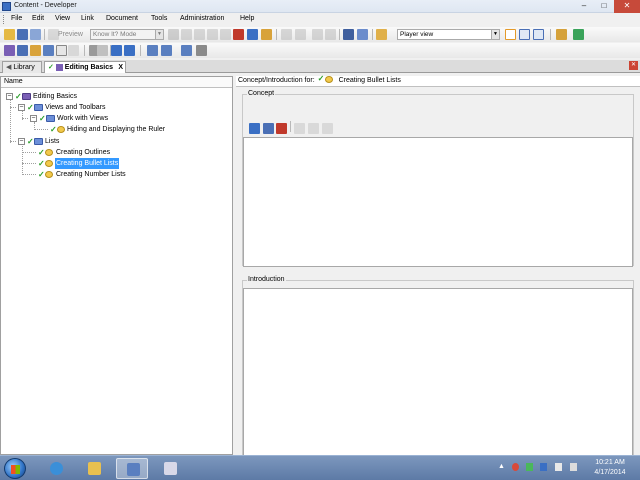 Image resolution: width=640 pixels, height=480 pixels. Describe the element at coordinates (604, 6) in the screenshot. I see `maximize-button: □` at that location.